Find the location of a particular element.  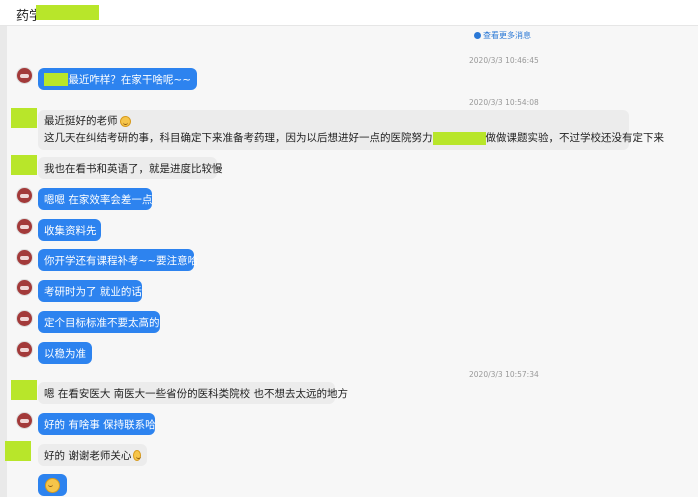

message-bubble is located at coordinates (52, 485).